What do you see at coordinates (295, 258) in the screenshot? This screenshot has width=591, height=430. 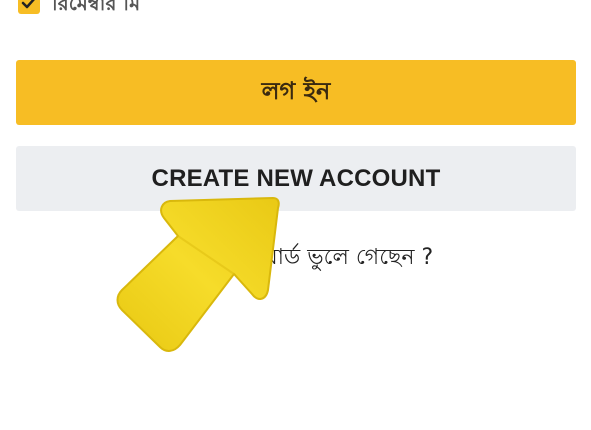 I see `forgot-password-link: ডসওয়ার্ড ভুলে গেছেন ?` at bounding box center [295, 258].